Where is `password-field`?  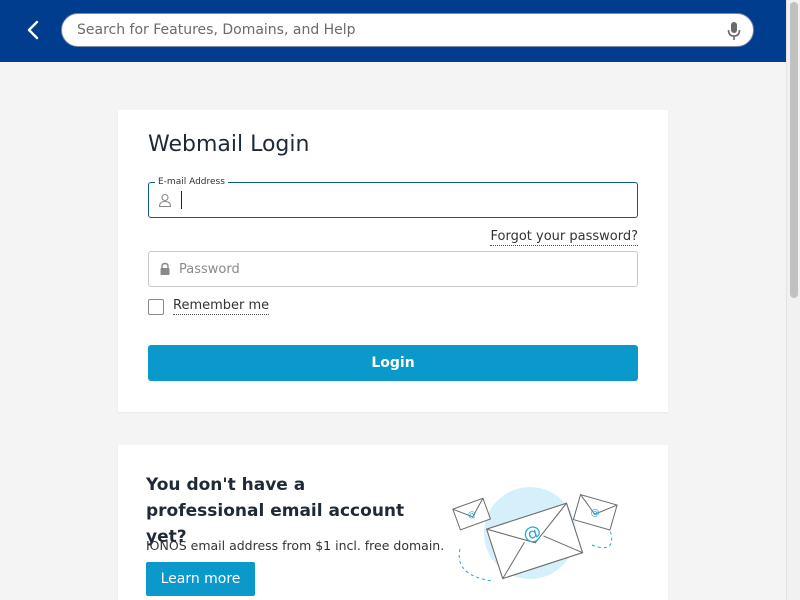 password-field is located at coordinates (393, 269).